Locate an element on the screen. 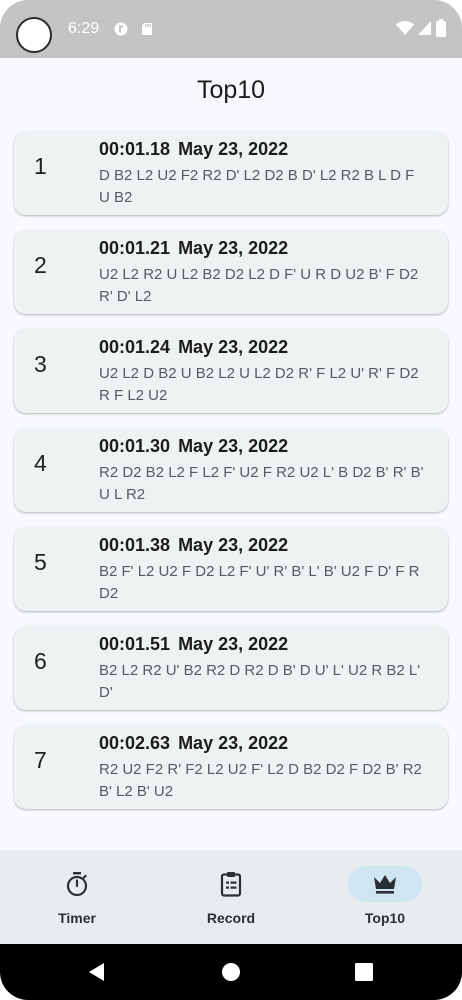 The height and width of the screenshot is (1000, 462). bottom-navigation: Timer Record Top10 is located at coordinates (231, 897).